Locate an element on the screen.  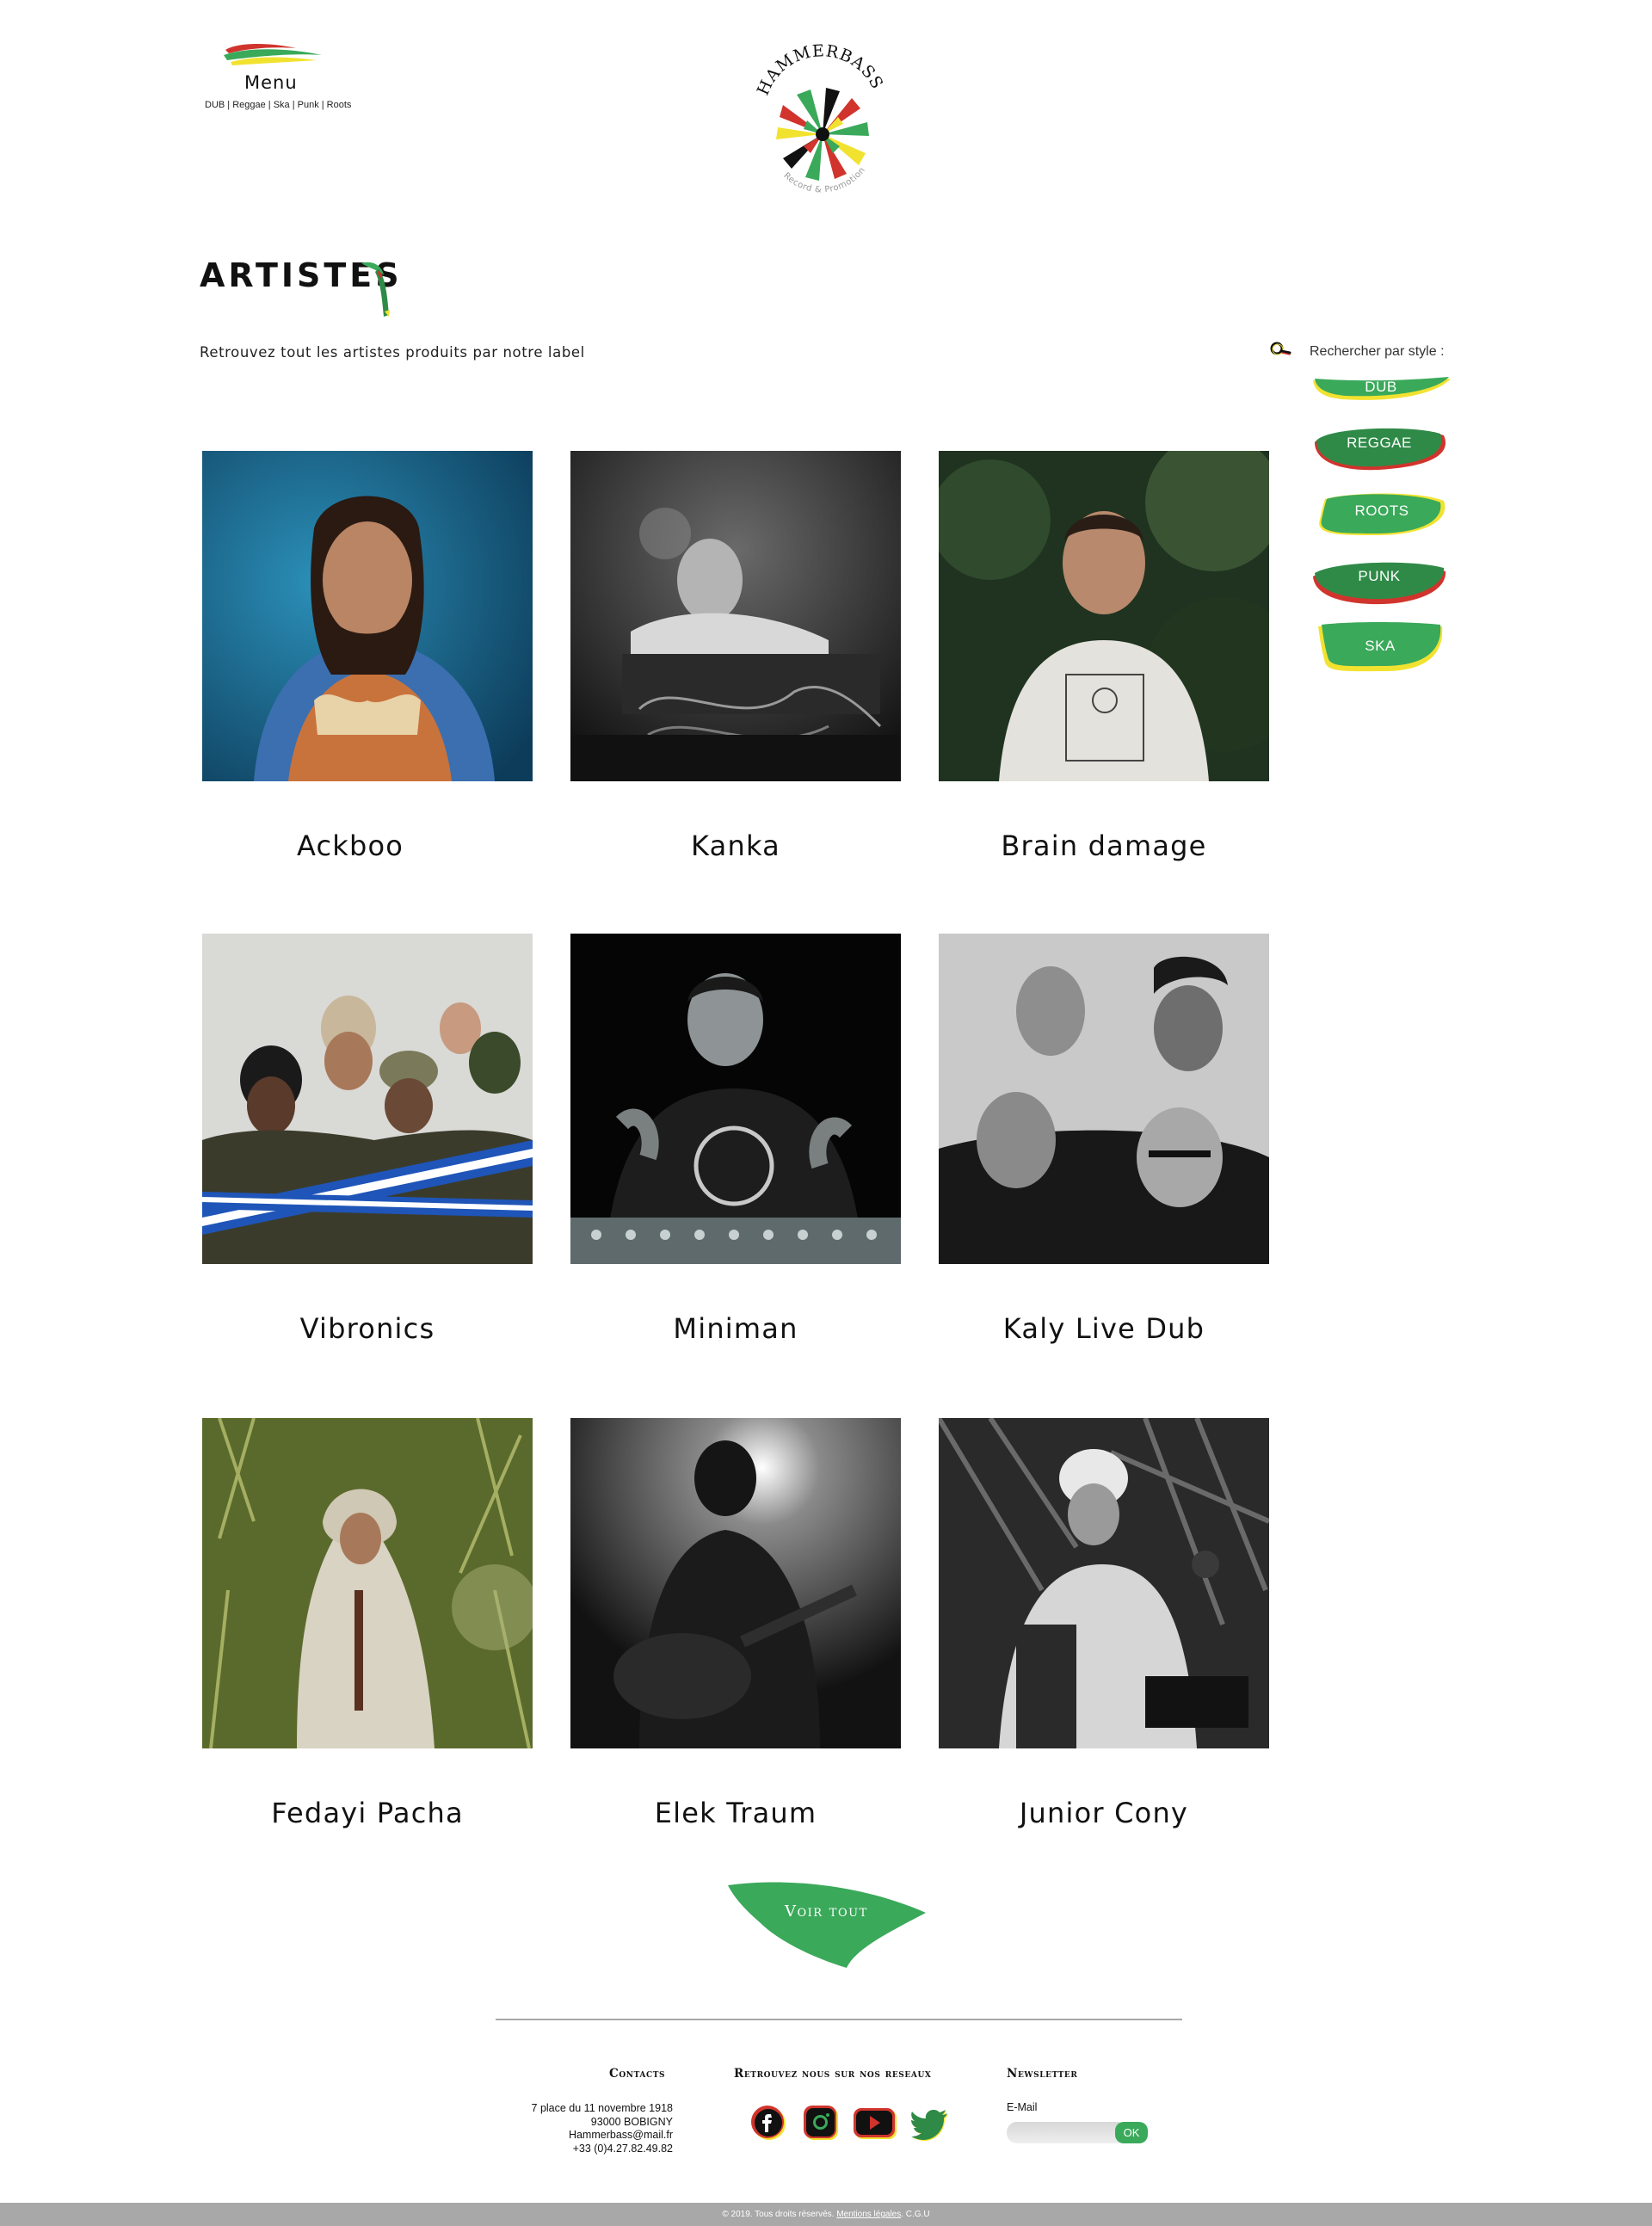
cgu-text: . C.G.U is located at coordinates (915, 2214).